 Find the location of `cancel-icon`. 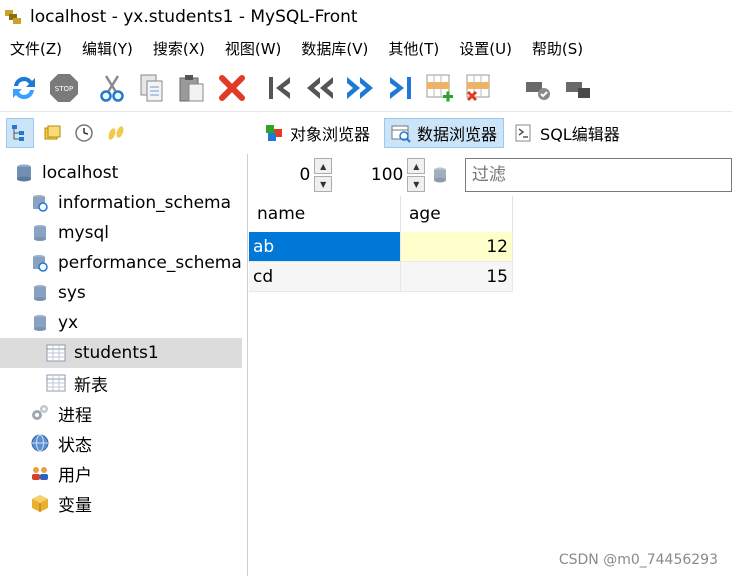

cancel-icon is located at coordinates (578, 89).